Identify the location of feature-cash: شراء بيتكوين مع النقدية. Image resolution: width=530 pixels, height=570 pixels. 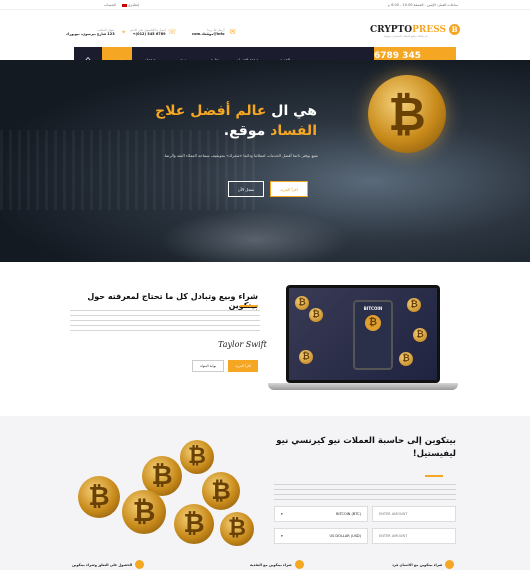
(277, 564).